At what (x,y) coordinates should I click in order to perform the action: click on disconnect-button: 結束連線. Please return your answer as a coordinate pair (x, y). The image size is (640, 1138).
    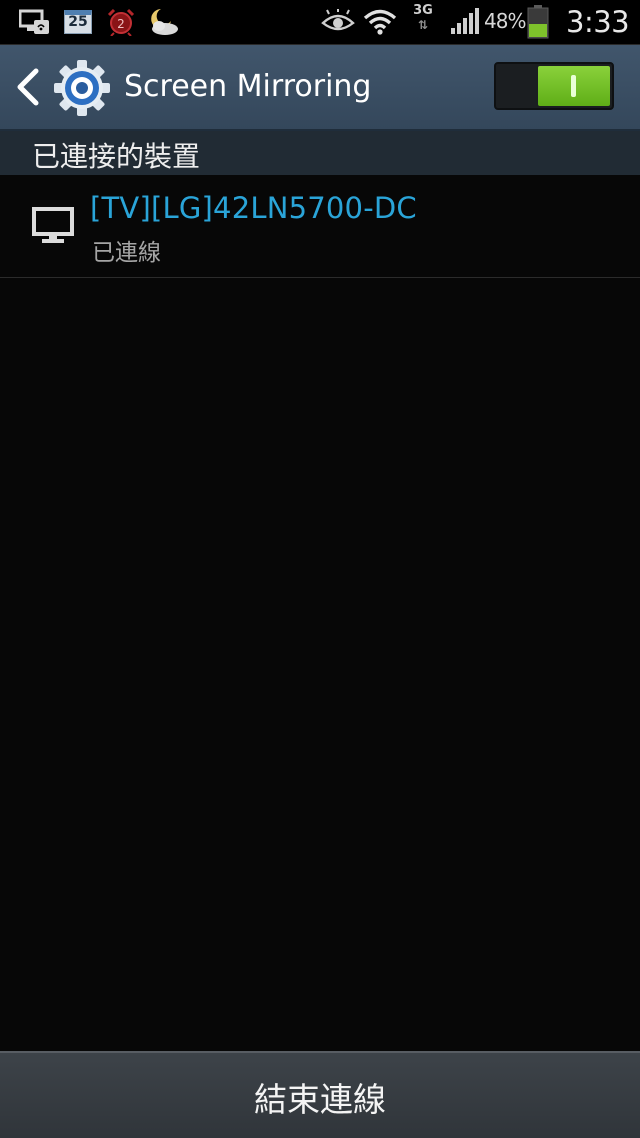
    Looking at the image, I should click on (320, 1094).